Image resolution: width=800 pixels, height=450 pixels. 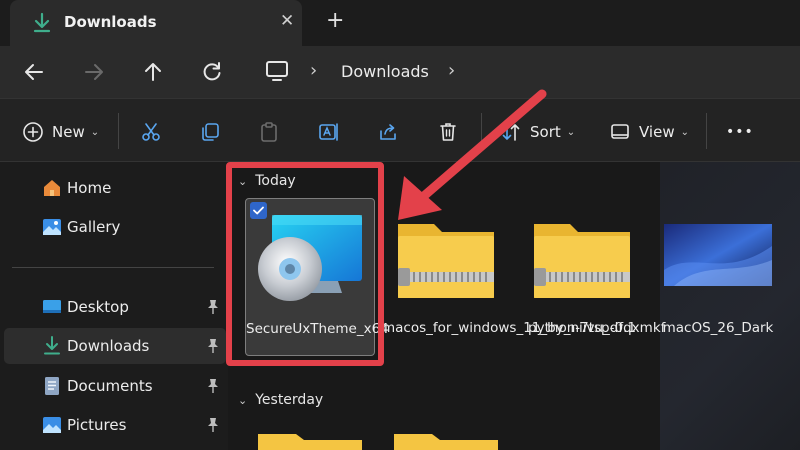 I want to click on sidebar-item-documents: Documents, so click(x=115, y=386).